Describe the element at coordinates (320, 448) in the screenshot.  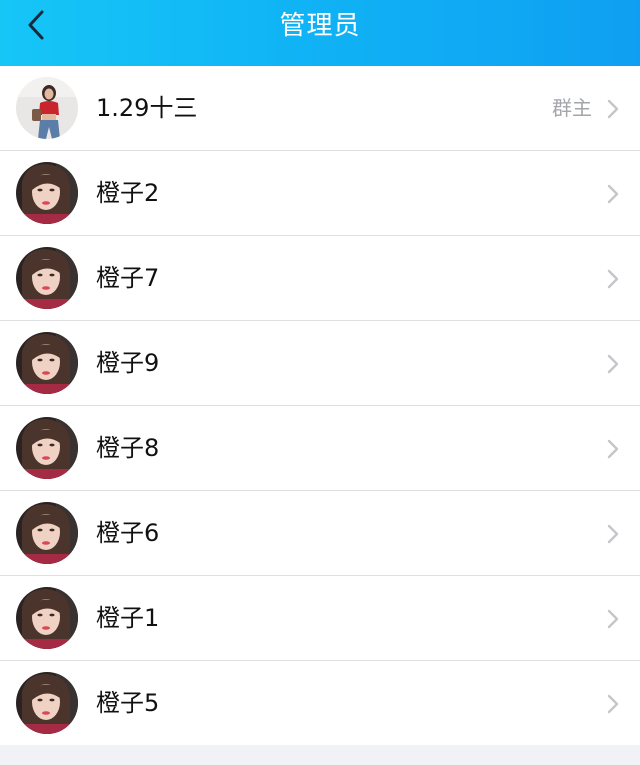
I see `admin-row: 橙子8` at that location.